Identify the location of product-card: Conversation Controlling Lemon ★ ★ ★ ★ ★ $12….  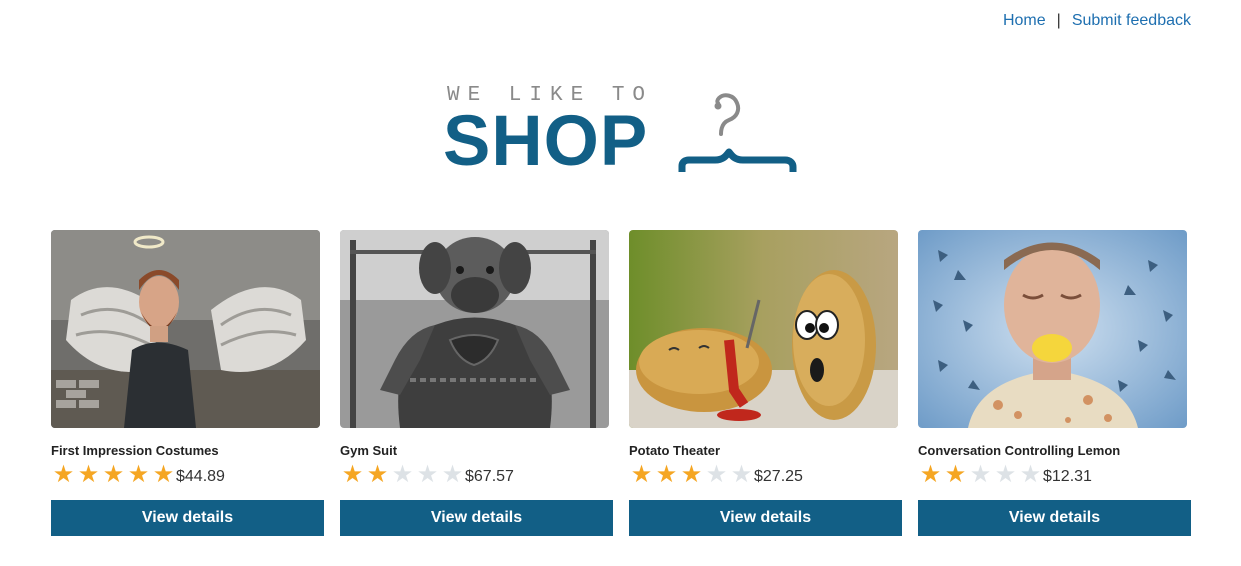
(1055, 383).